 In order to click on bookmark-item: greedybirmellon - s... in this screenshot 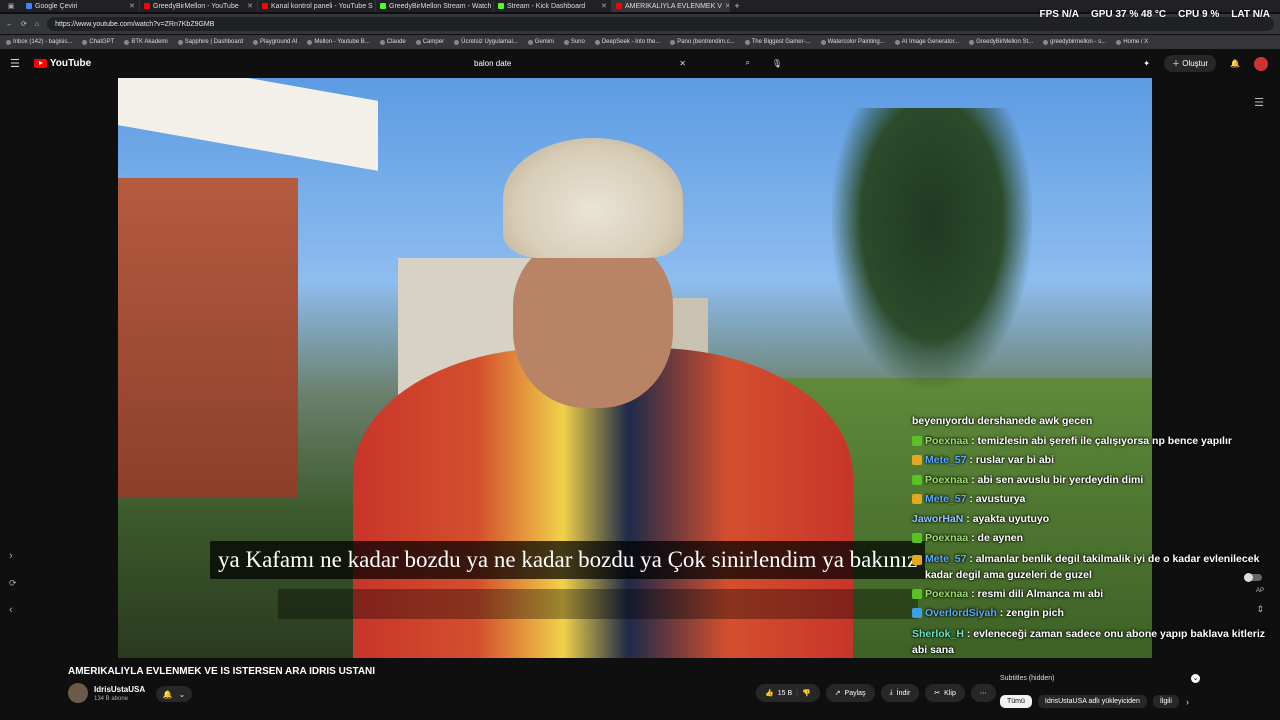, I will do `click(1074, 42)`.